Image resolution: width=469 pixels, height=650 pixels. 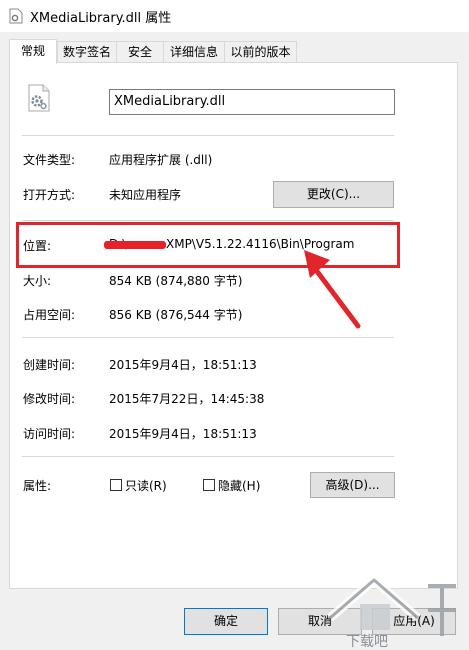 I want to click on tab-label: 安全, so click(x=139, y=52).